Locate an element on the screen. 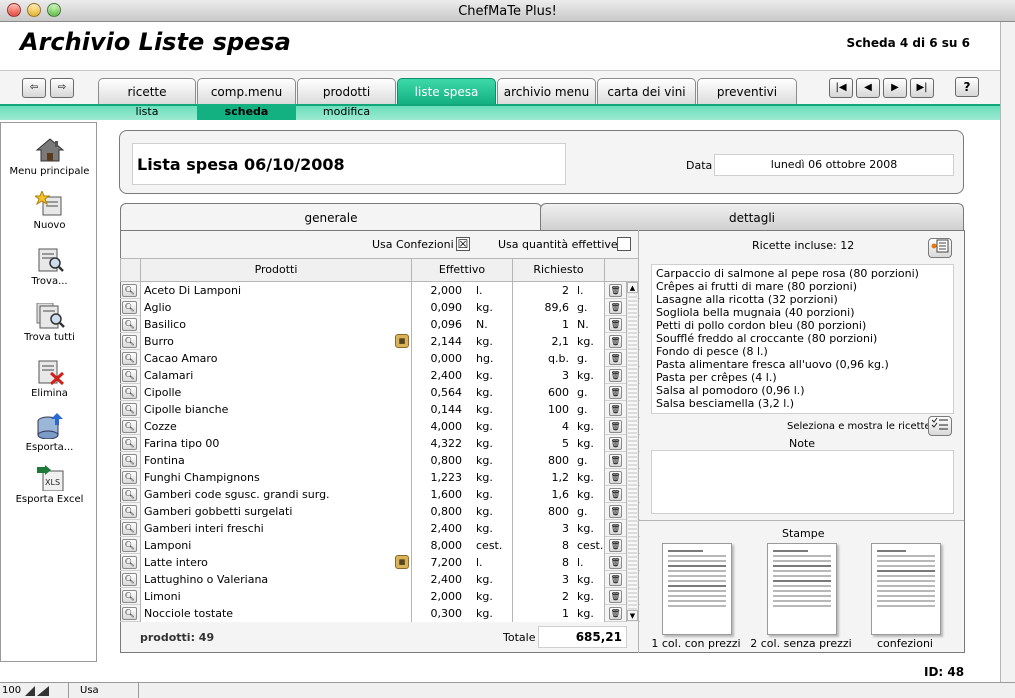 This screenshot has width=1015, height=698. table-row: 🔍︎ Fontina 0,800 kg. 800 g. 🗑︎ is located at coordinates (380, 460).